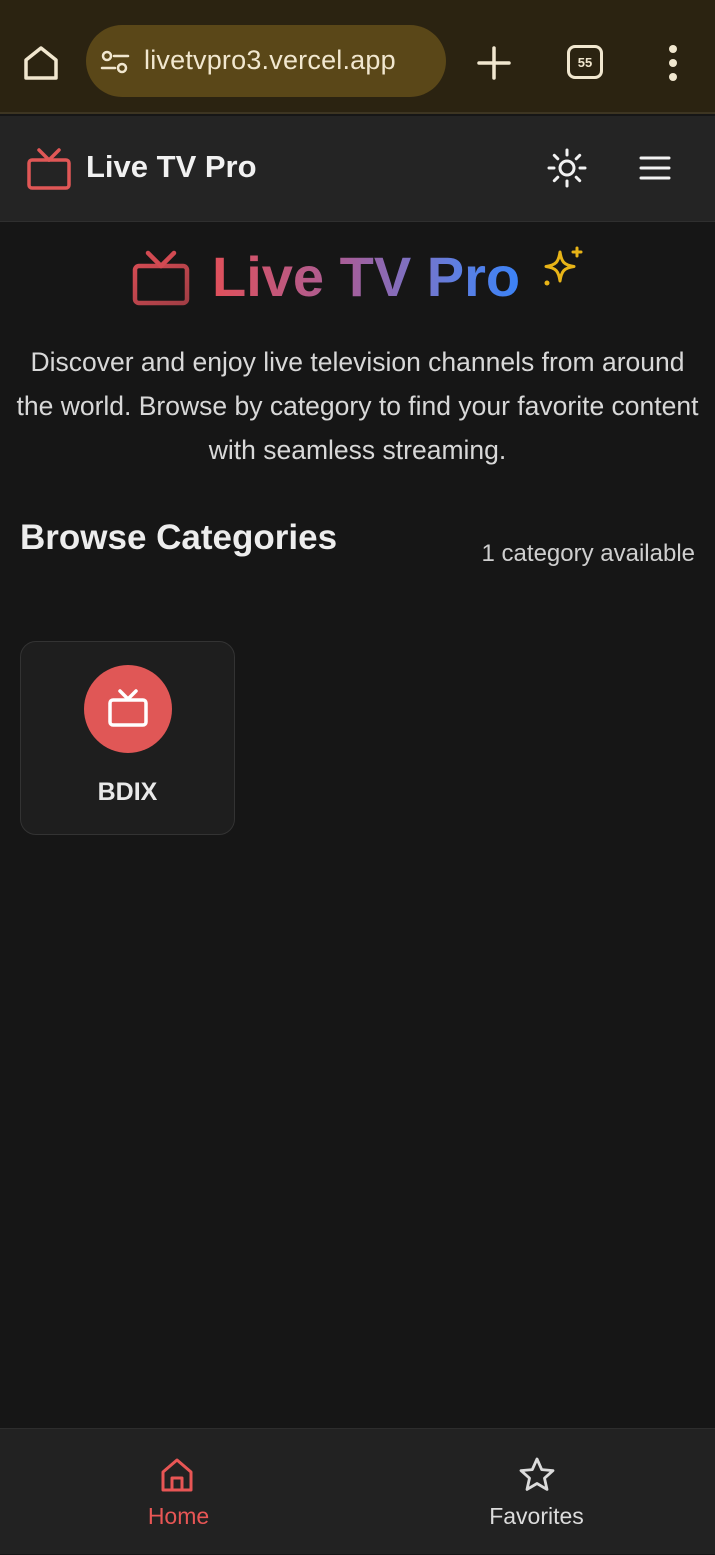 This screenshot has height=1555, width=715. I want to click on nav-home: Home, so click(178, 1492).